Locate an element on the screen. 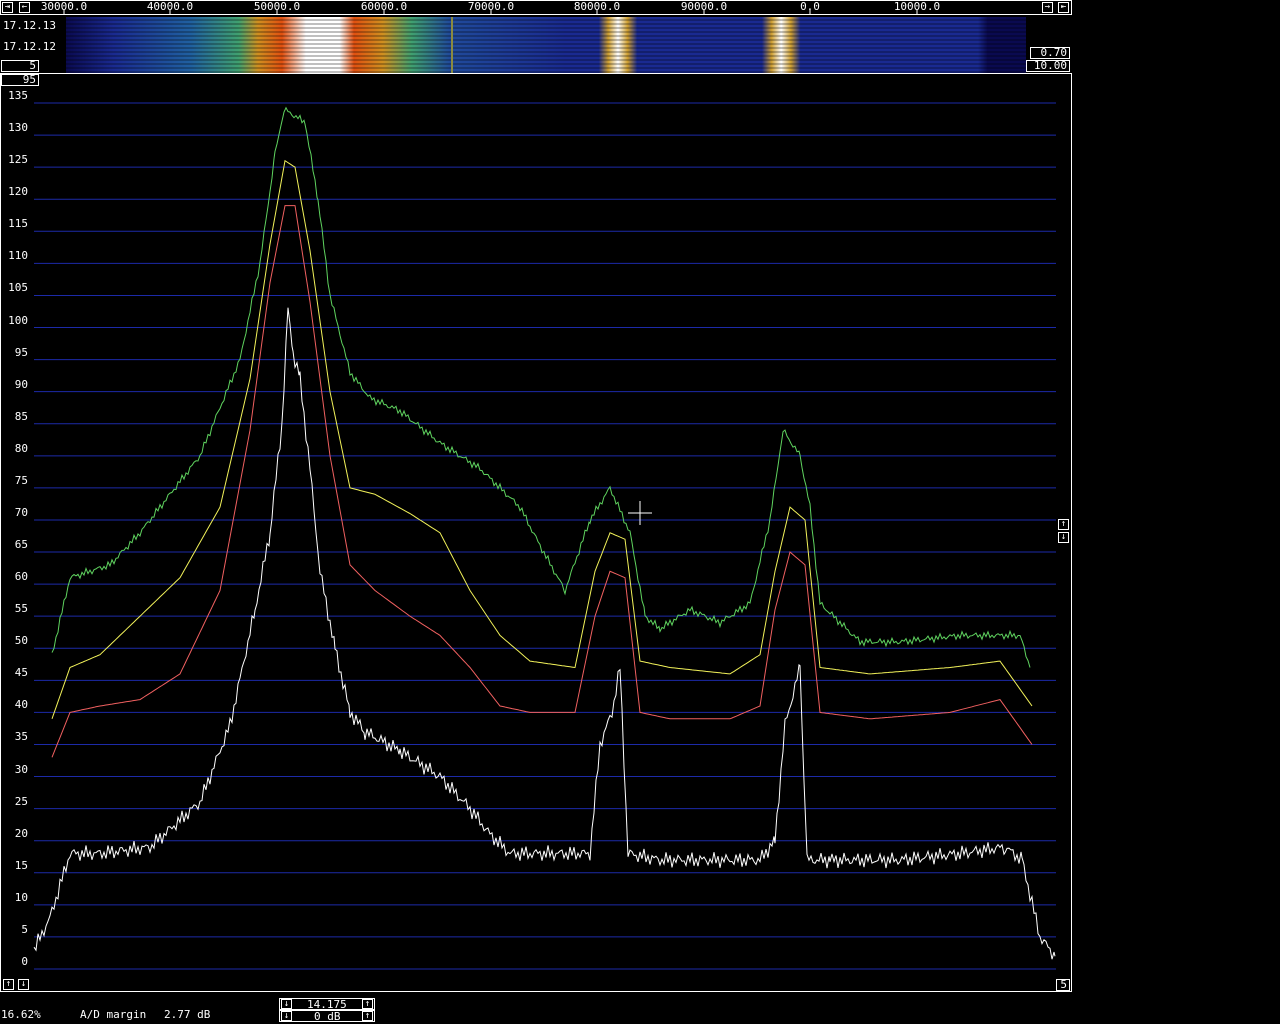 This screenshot has width=1280, height=1024. amplitude-label: 85 is located at coordinates (21, 416).